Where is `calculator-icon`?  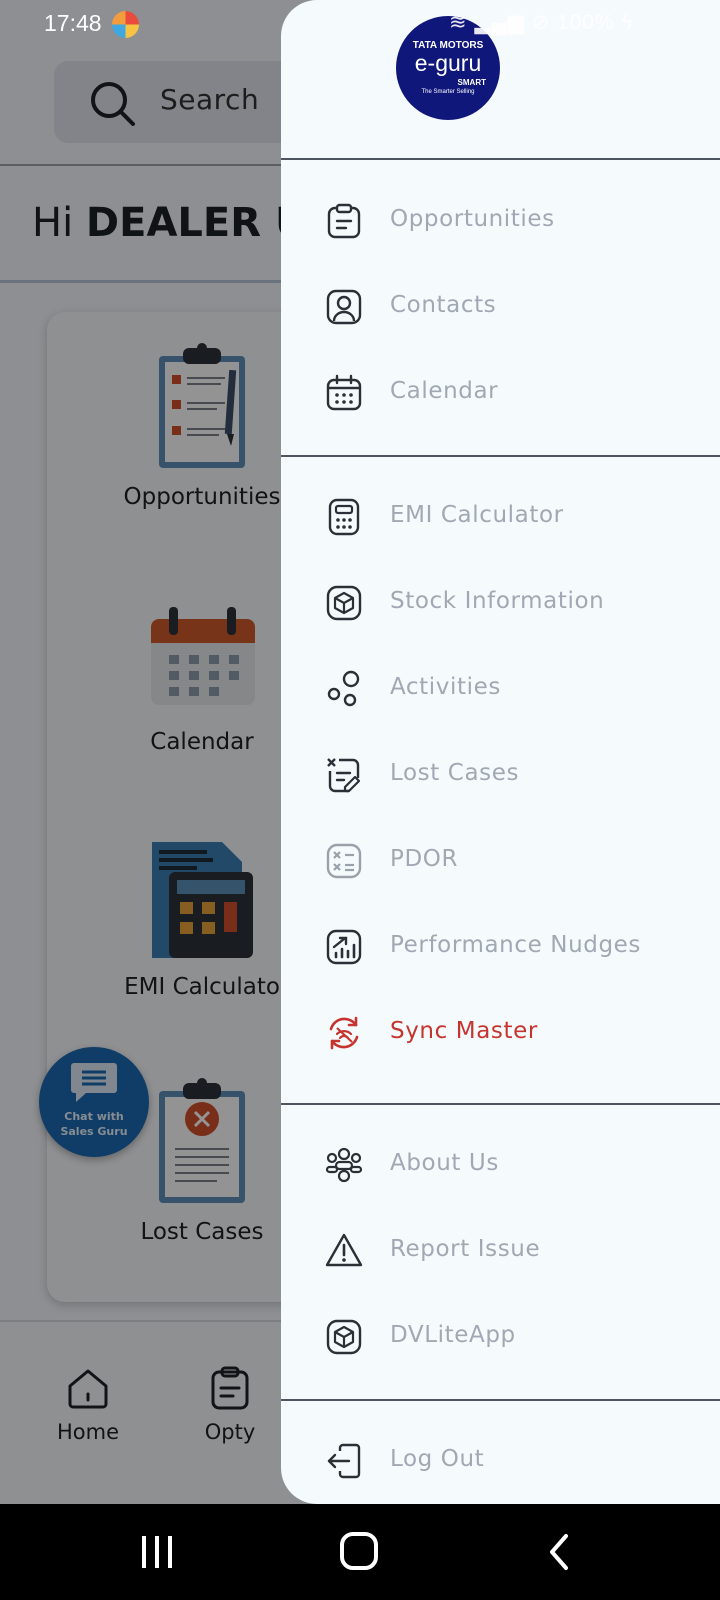
calculator-icon is located at coordinates (344, 517).